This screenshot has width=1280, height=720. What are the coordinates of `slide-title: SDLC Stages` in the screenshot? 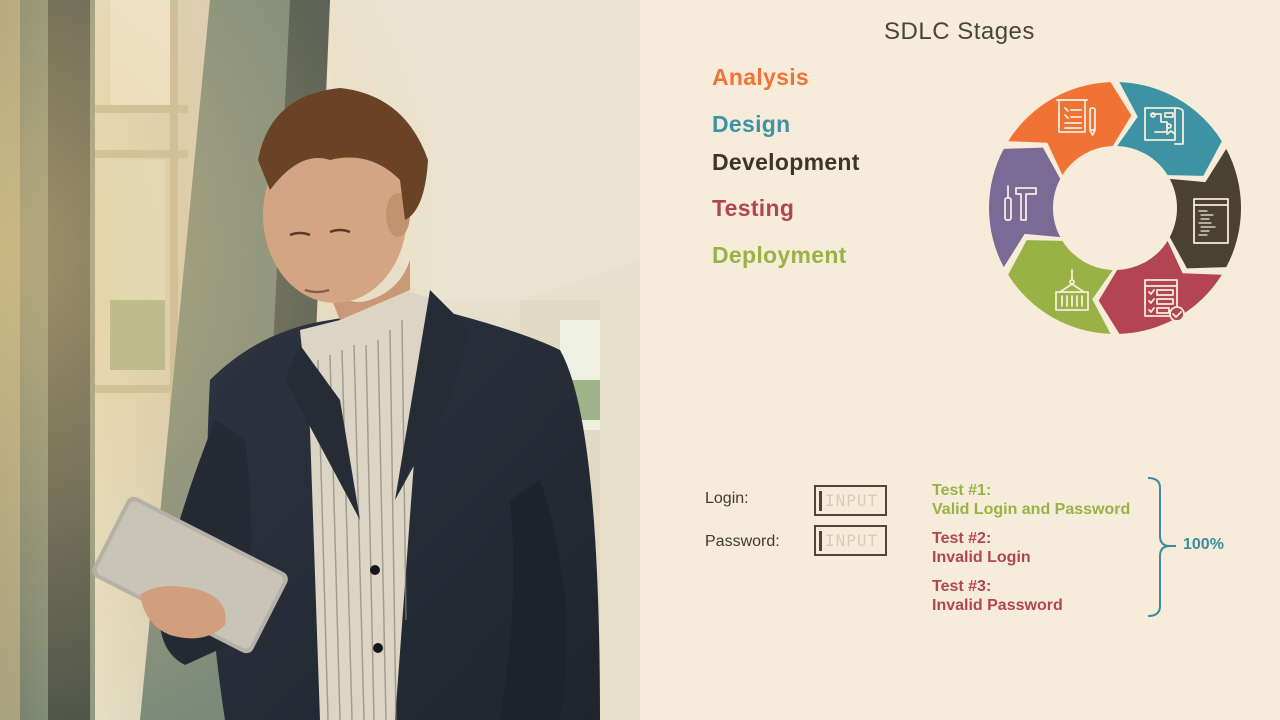 It's located at (959, 31).